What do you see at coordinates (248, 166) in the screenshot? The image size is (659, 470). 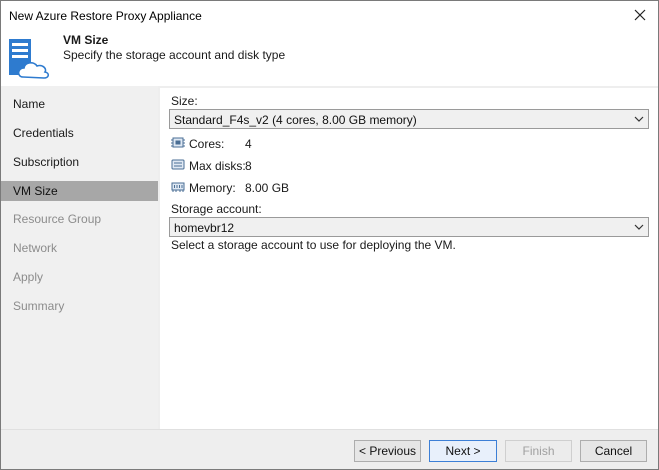 I see `max-disks-value: 8` at bounding box center [248, 166].